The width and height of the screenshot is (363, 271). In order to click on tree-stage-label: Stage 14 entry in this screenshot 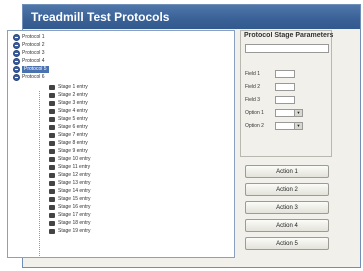, I will do `click(74, 191)`.